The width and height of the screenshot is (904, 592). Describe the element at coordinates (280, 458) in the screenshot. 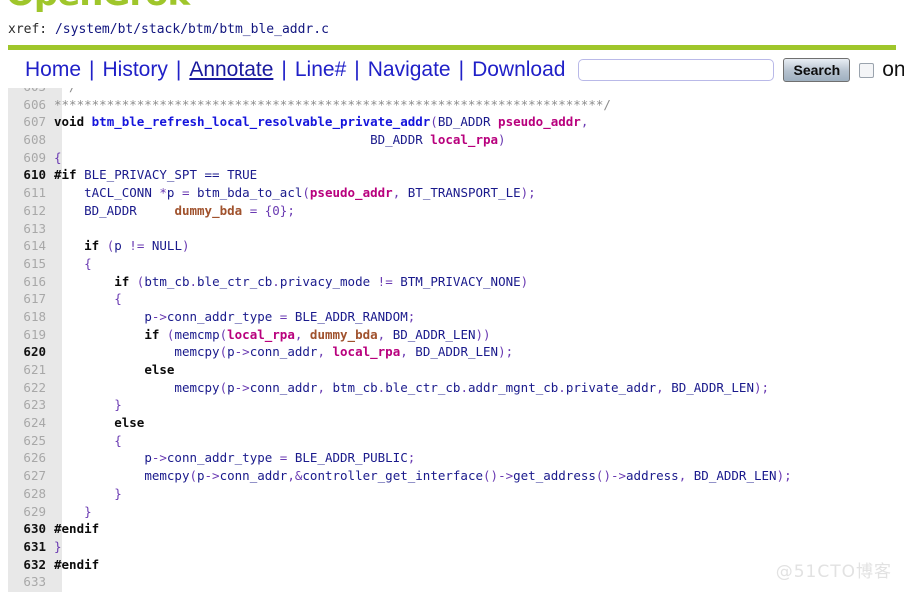

I see `line-source: p->conn_addr_type = BLE_ADDR_PUBLIC;` at that location.